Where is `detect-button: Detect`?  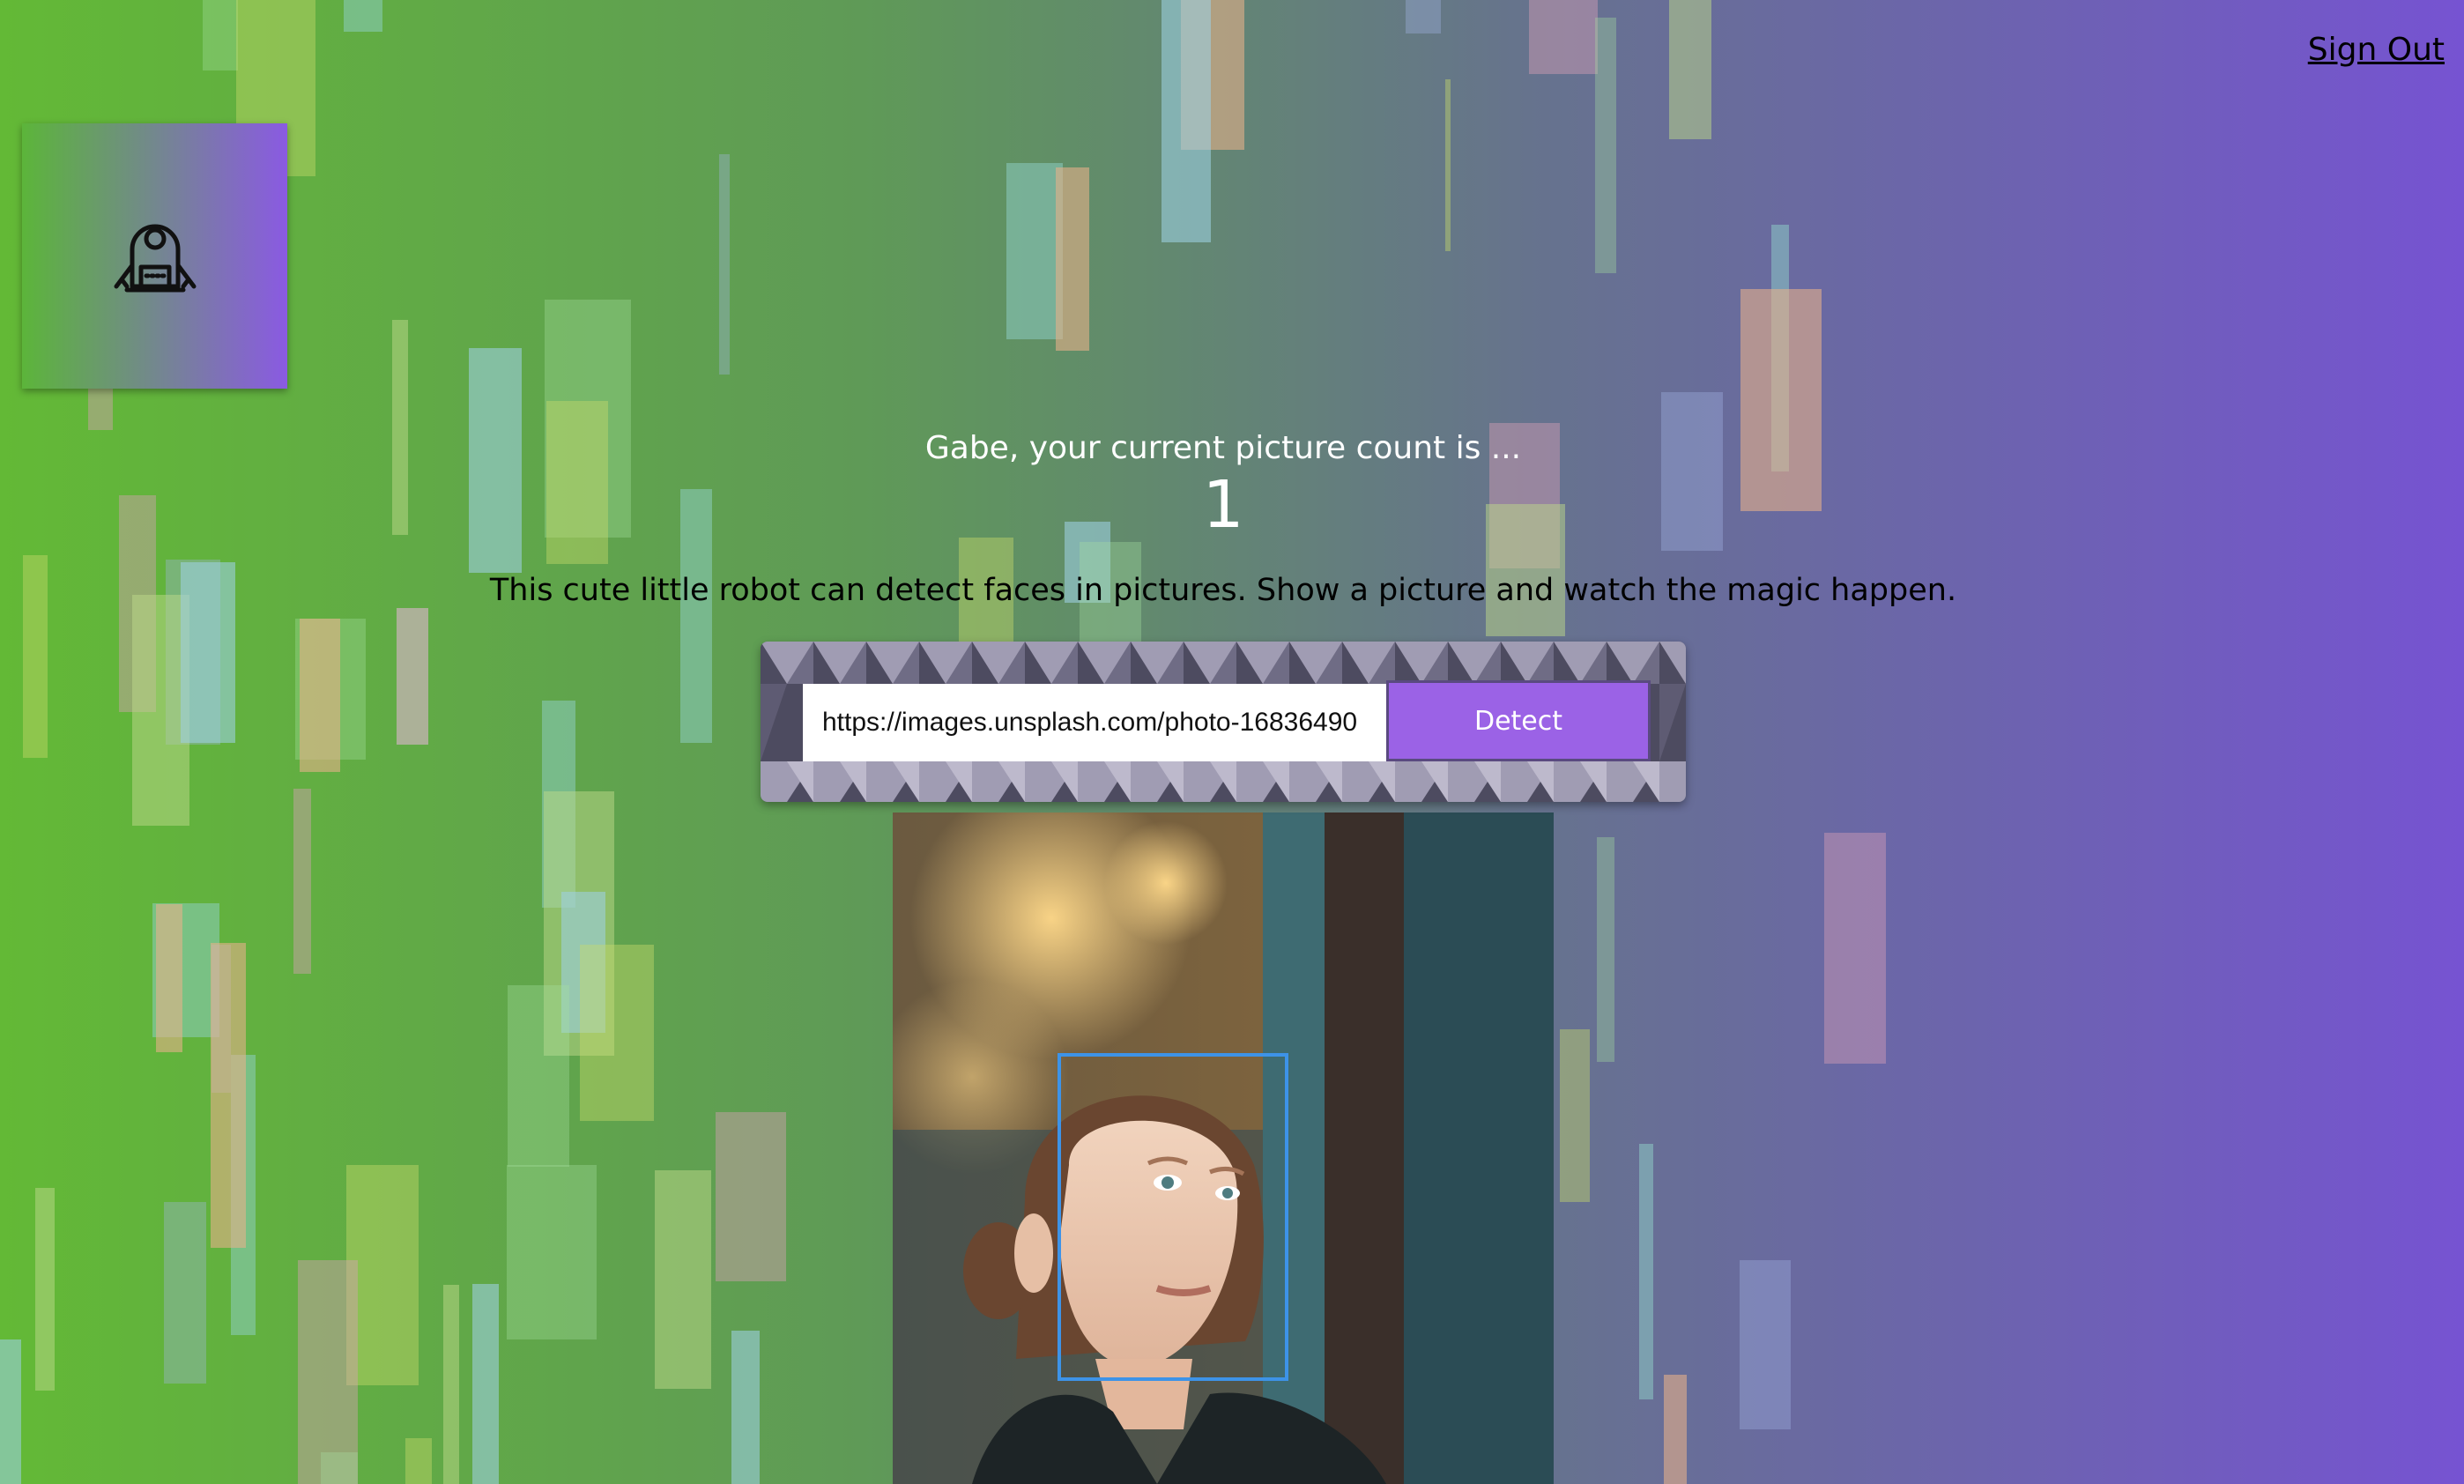 detect-button: Detect is located at coordinates (1518, 720).